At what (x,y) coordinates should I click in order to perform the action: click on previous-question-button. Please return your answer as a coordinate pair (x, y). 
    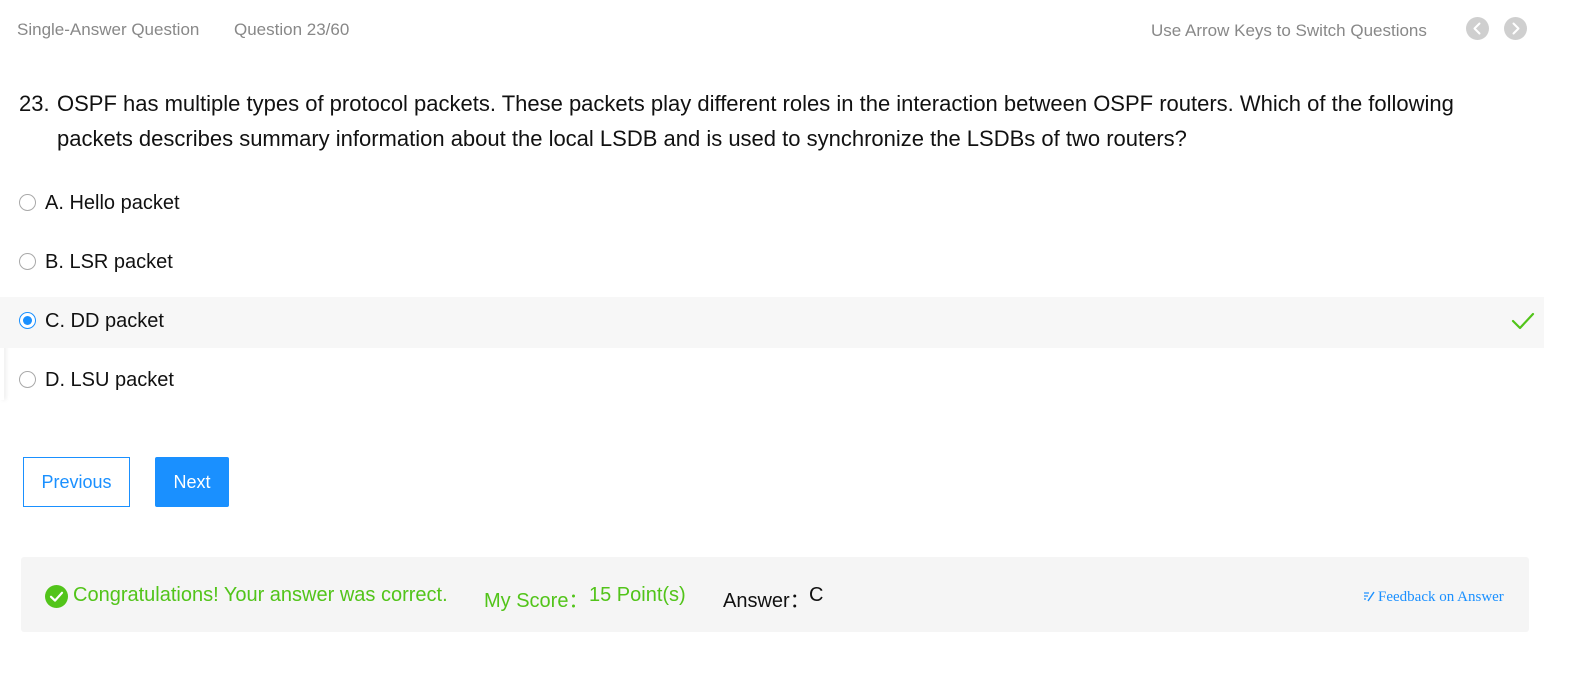
    Looking at the image, I should click on (1477, 28).